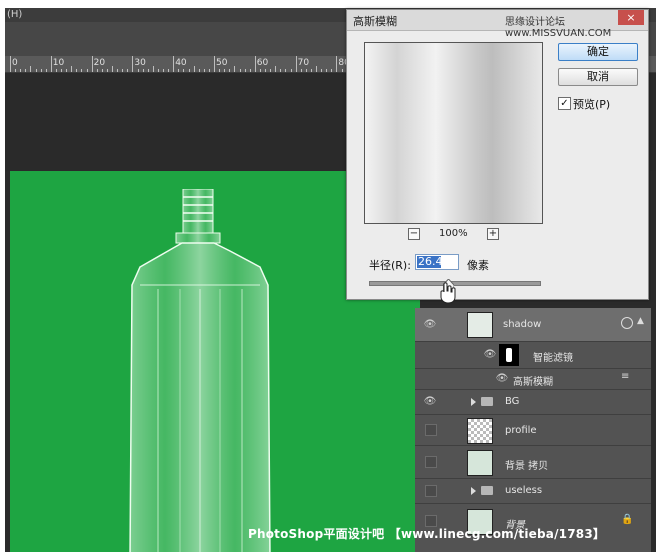 The image size is (661, 552). What do you see at coordinates (512, 401) in the screenshot?
I see `layer-name: BG` at bounding box center [512, 401].